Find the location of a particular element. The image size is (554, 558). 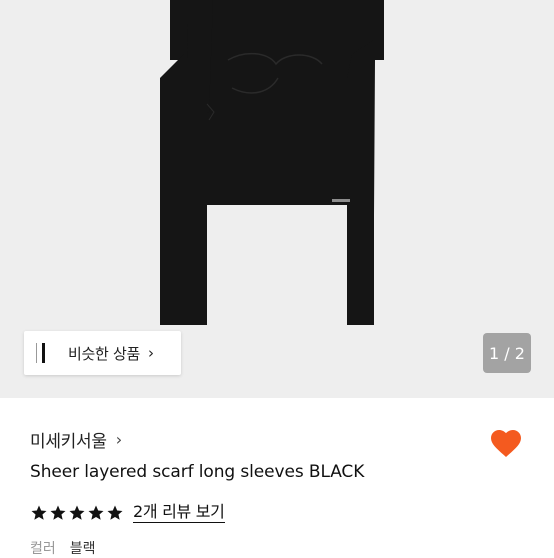

similar-products-label: 비슷한 상품 is located at coordinates (104, 353).